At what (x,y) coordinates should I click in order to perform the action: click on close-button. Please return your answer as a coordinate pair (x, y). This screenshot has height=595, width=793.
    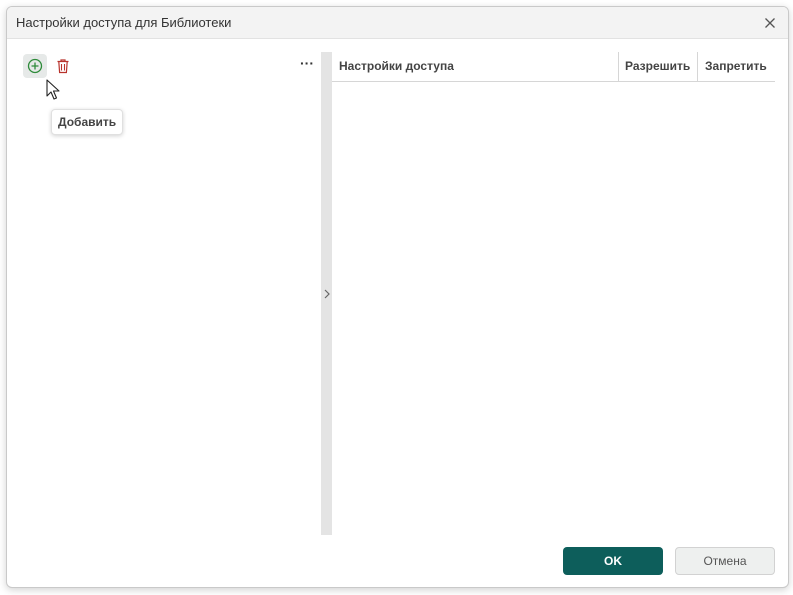
    Looking at the image, I should click on (770, 23).